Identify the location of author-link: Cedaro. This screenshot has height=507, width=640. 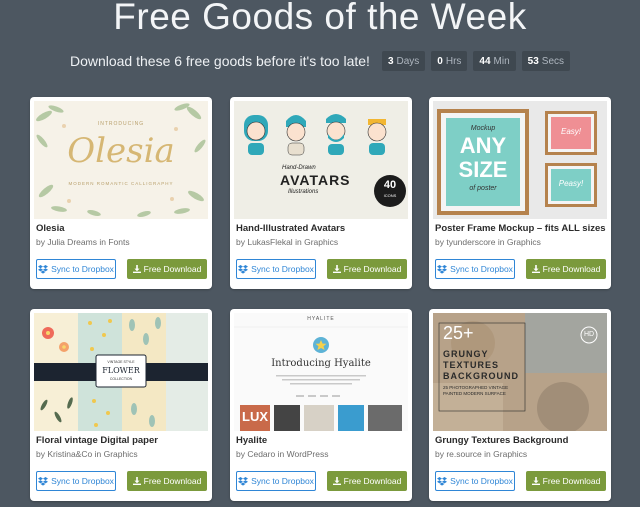
(261, 454).